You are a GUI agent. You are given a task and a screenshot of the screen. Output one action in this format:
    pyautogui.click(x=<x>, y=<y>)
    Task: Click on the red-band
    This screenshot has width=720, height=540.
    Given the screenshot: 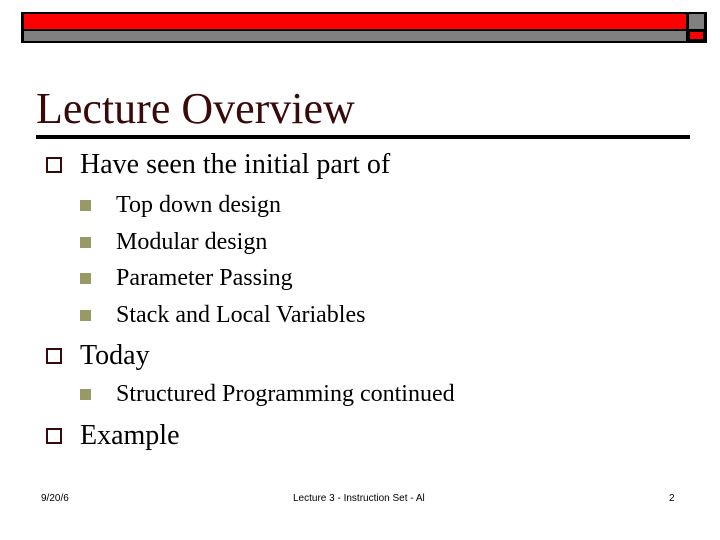 What is the action you would take?
    pyautogui.click(x=355, y=21)
    